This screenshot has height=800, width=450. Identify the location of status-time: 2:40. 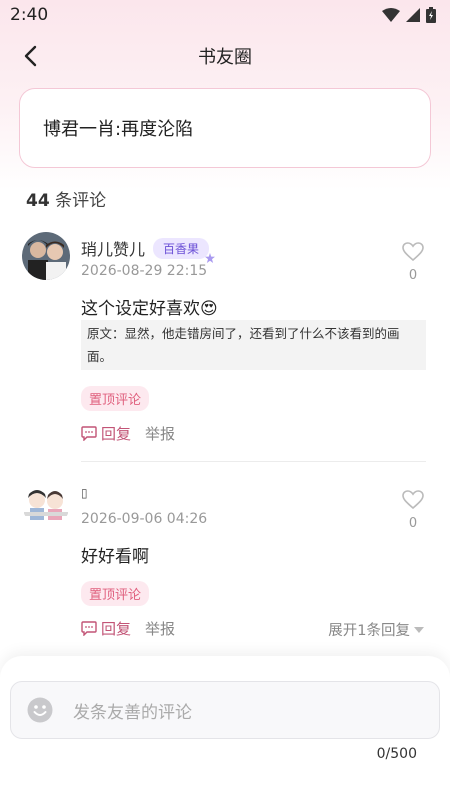
(29, 15).